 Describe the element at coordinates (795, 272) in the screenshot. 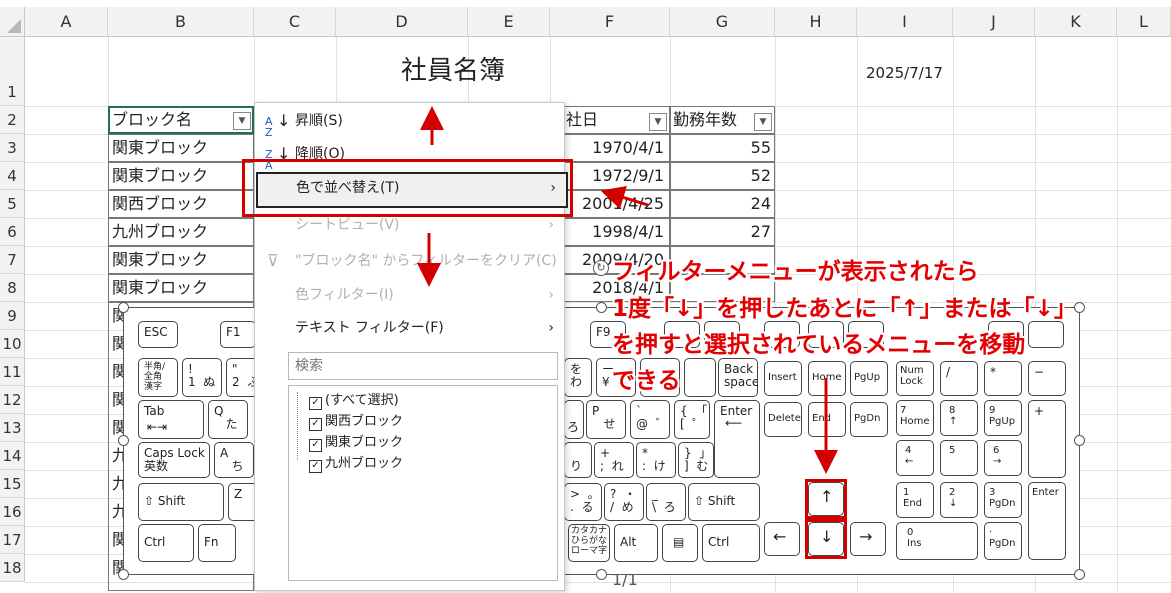

I see `annotation-line-1: フィルターメニューが表示されたら` at that location.